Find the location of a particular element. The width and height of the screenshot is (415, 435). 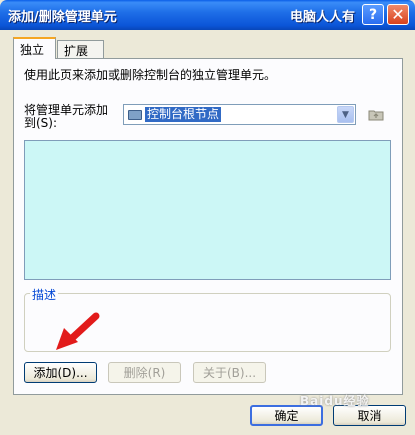

tab-extensions: 扩展 is located at coordinates (80, 49).